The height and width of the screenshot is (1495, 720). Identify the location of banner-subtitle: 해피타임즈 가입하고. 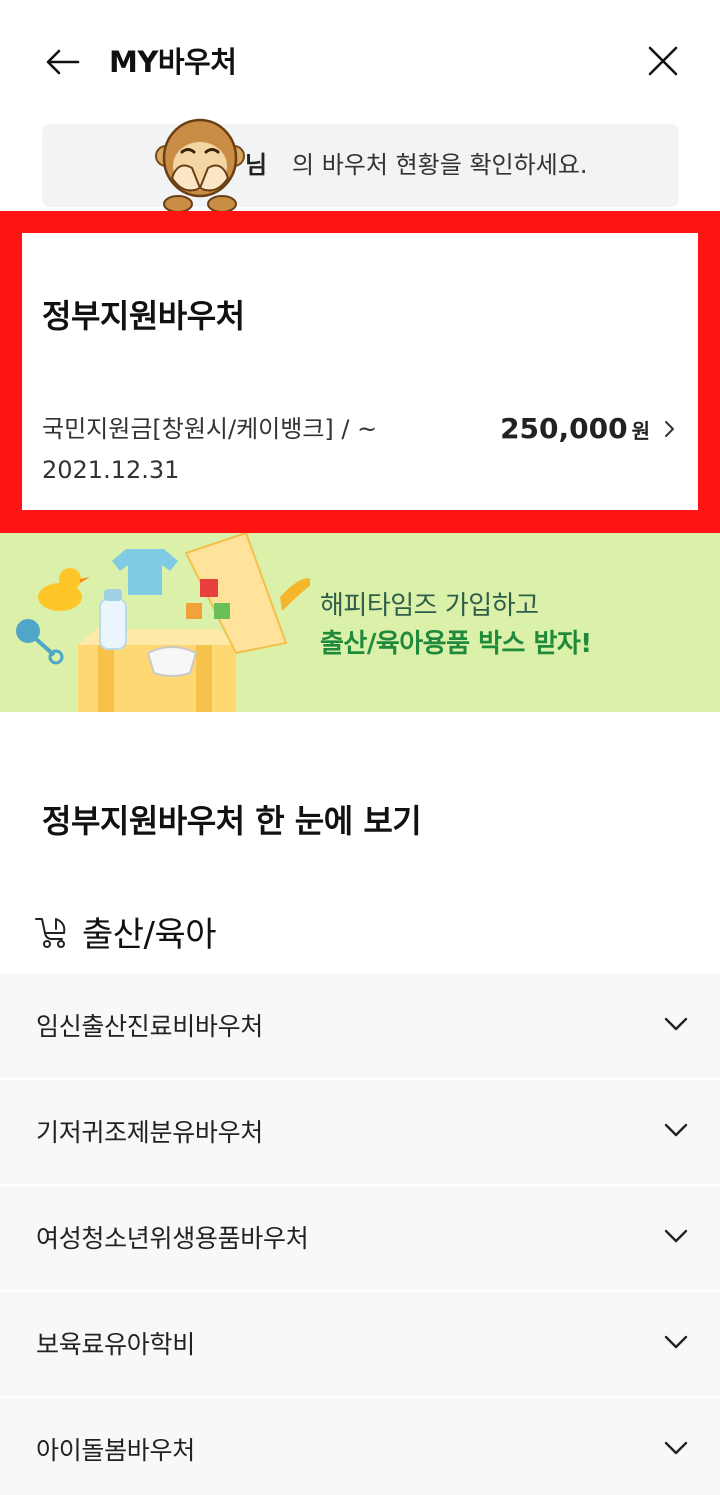
(429, 606).